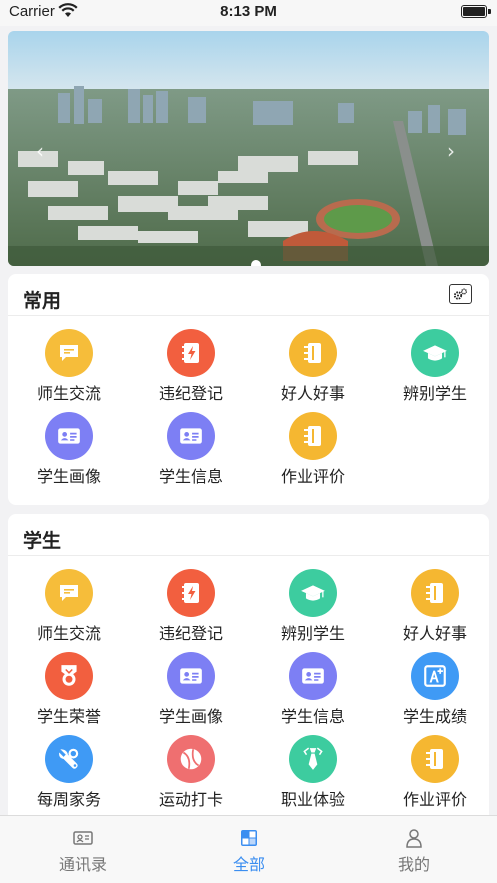 Image resolution: width=497 pixels, height=883 pixels. Describe the element at coordinates (434, 716) in the screenshot. I see `grid-item-label: 学生成绩` at that location.